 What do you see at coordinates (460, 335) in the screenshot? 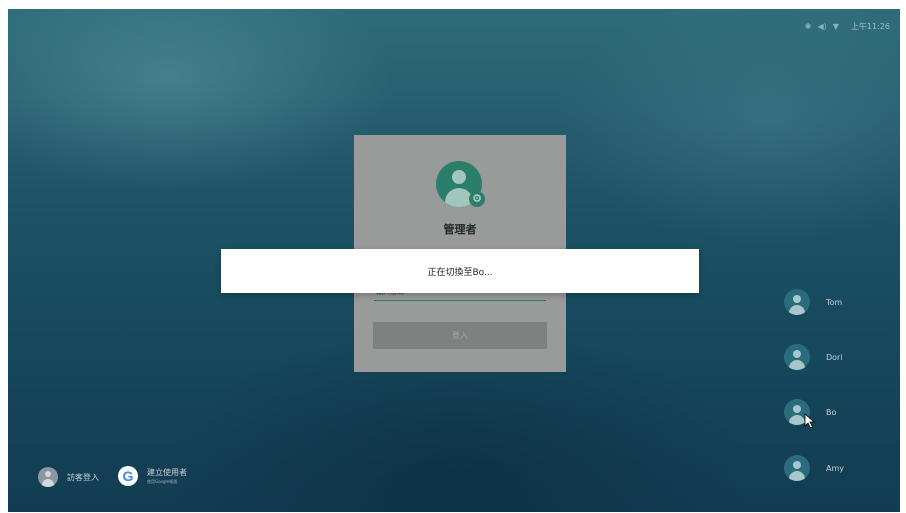
I see `login-button: 登入` at bounding box center [460, 335].